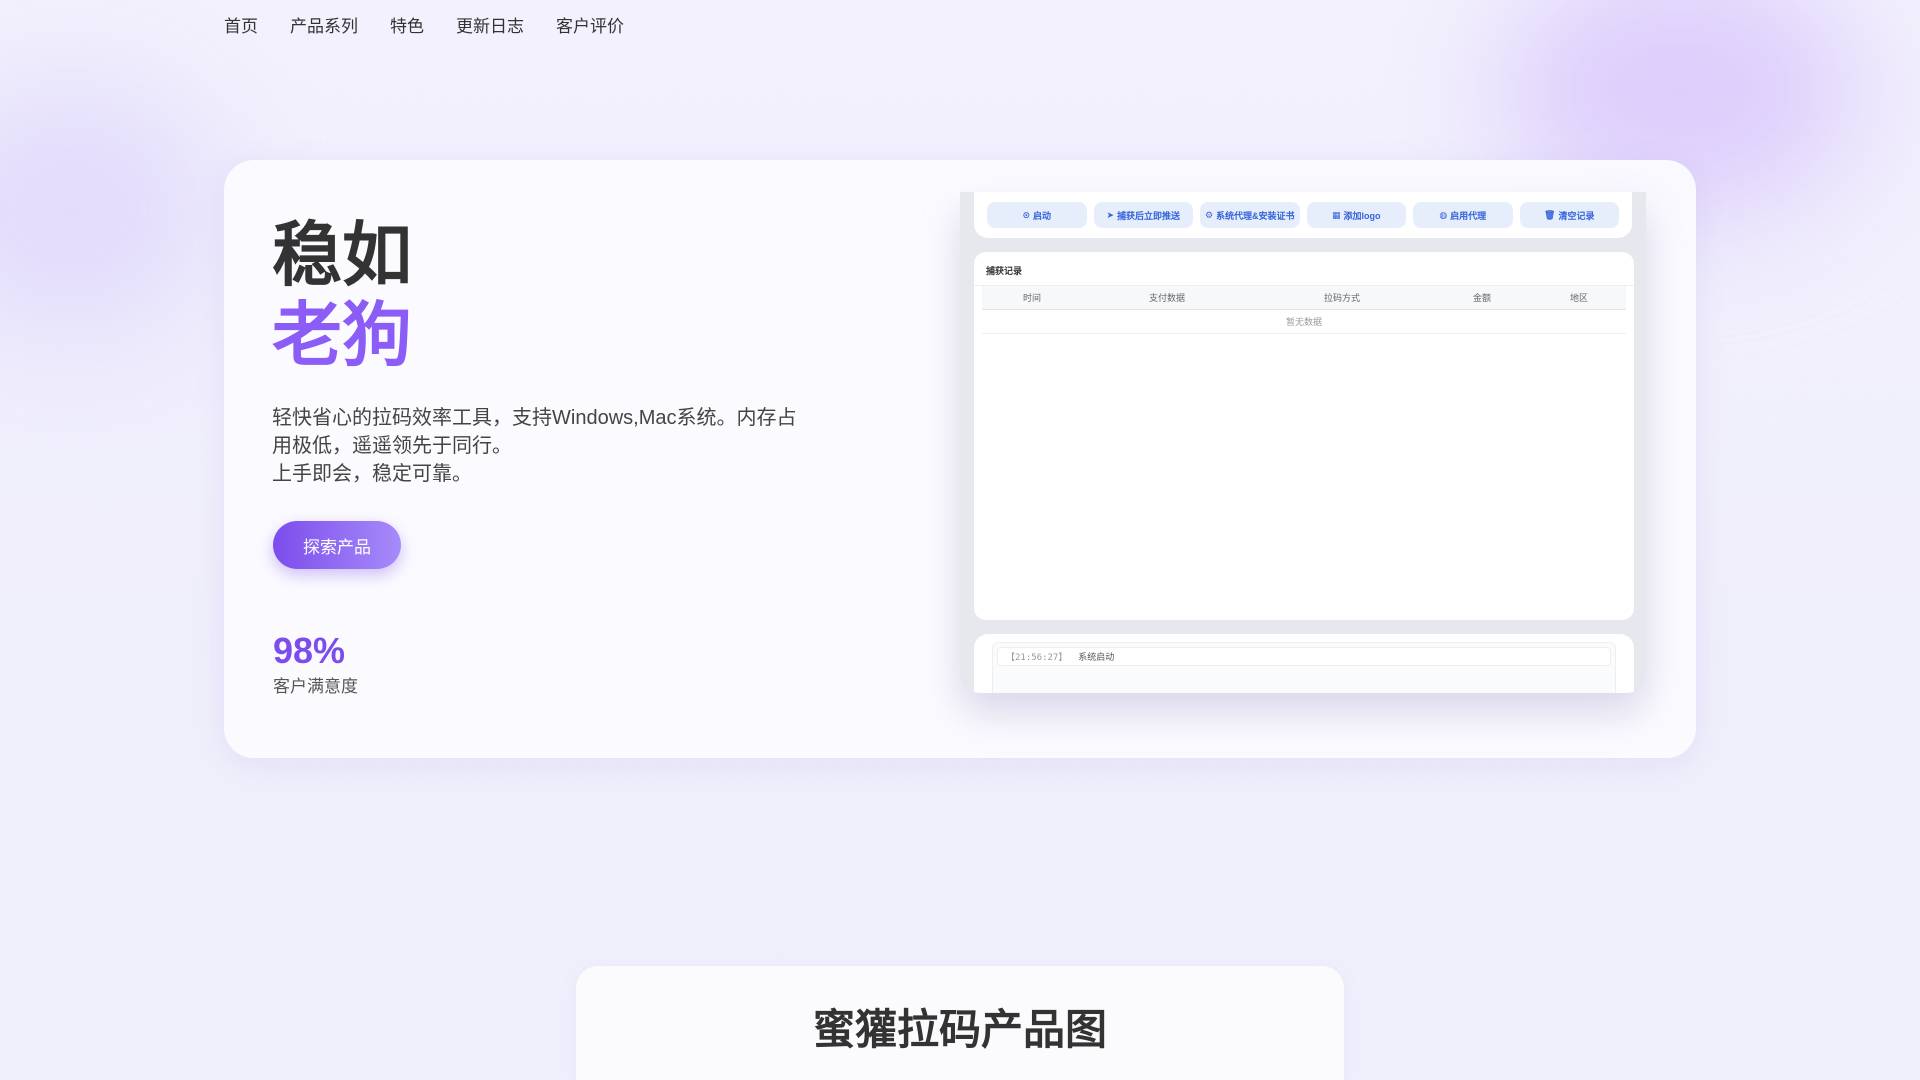  Describe the element at coordinates (342, 255) in the screenshot. I see `hero-title-line1: 稳如` at that location.